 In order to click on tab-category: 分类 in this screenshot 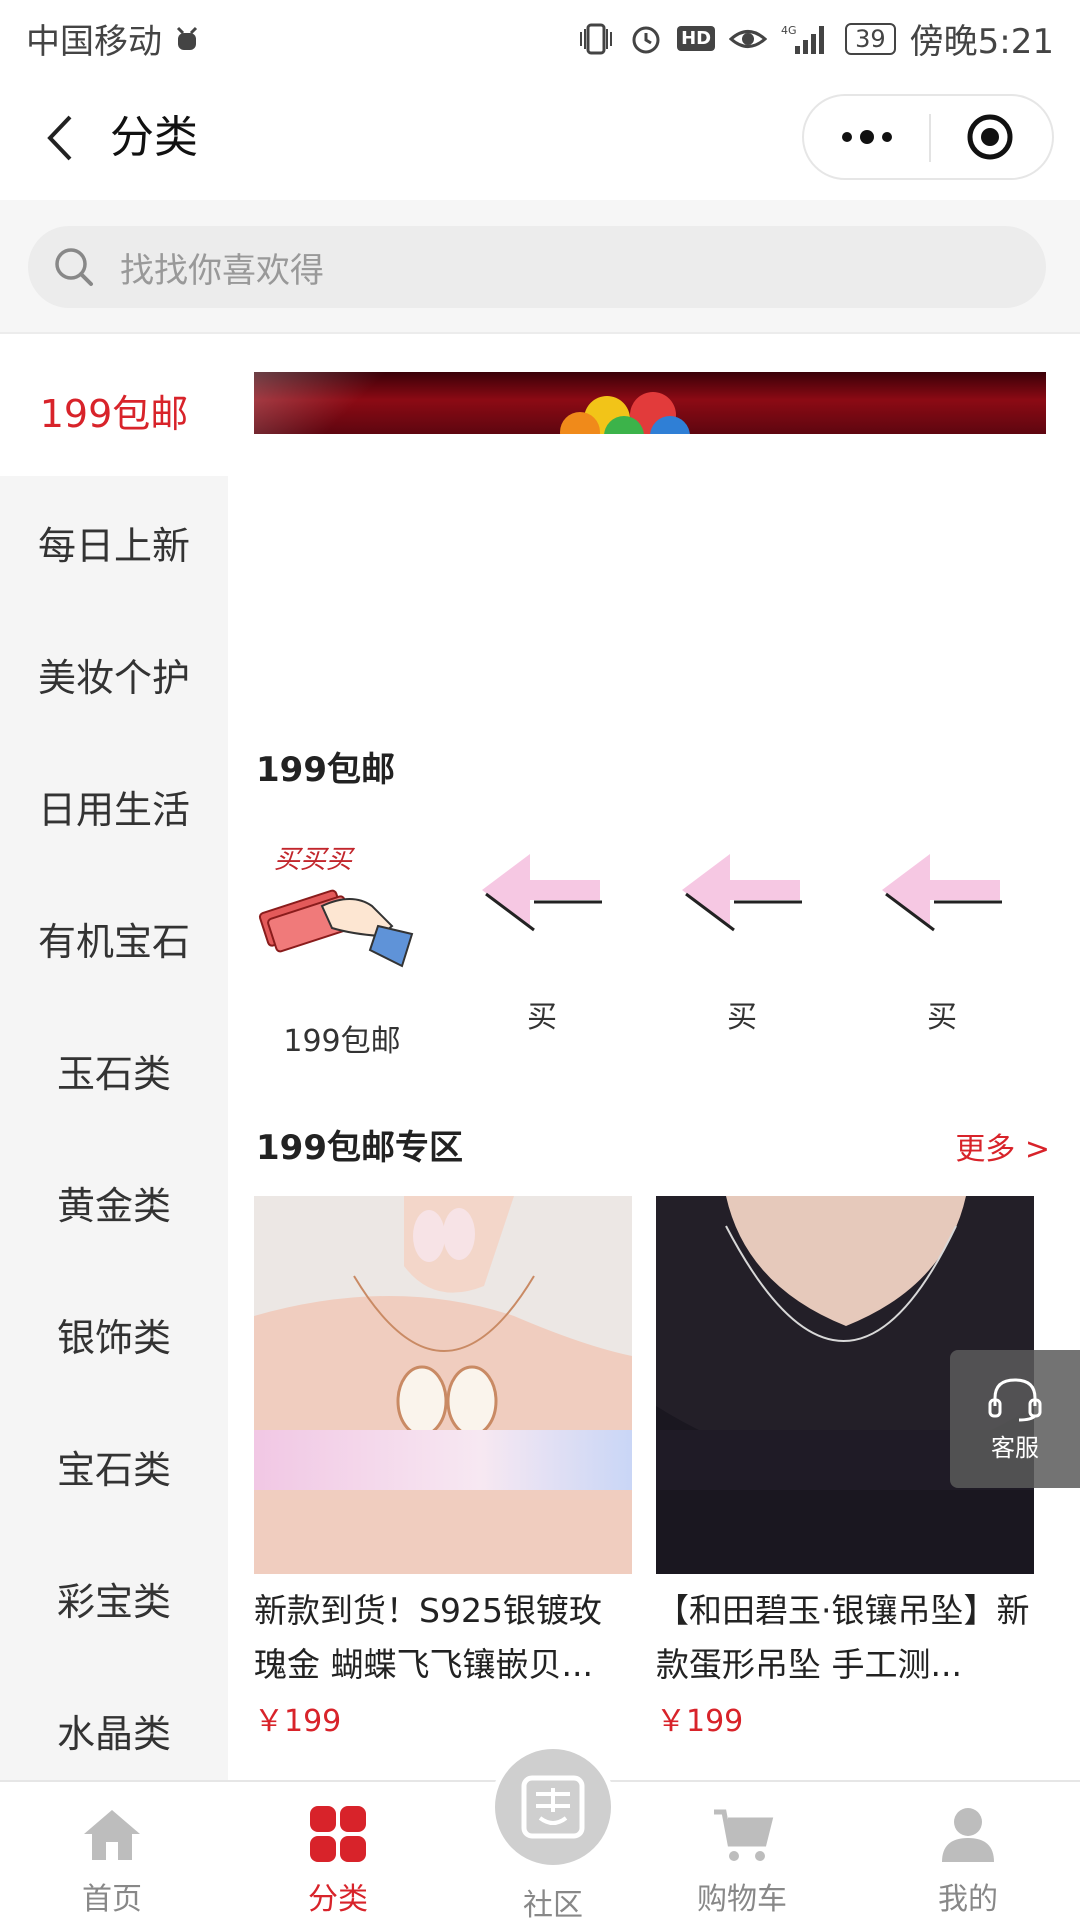, I will do `click(338, 1851)`.